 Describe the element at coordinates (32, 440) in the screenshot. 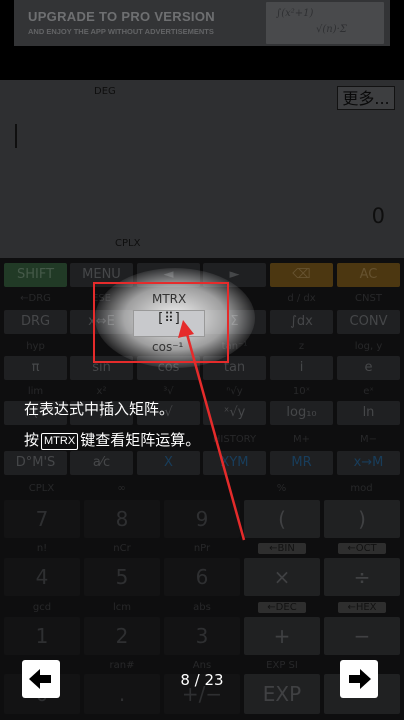

I see `tutorial-text-prefix: 按` at that location.